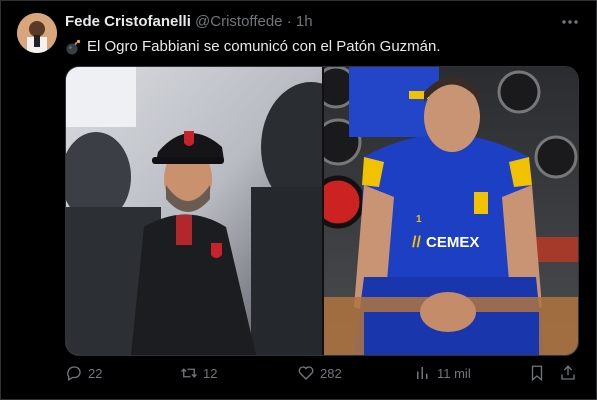  Describe the element at coordinates (454, 373) in the screenshot. I see `views-count: 11 mil` at that location.